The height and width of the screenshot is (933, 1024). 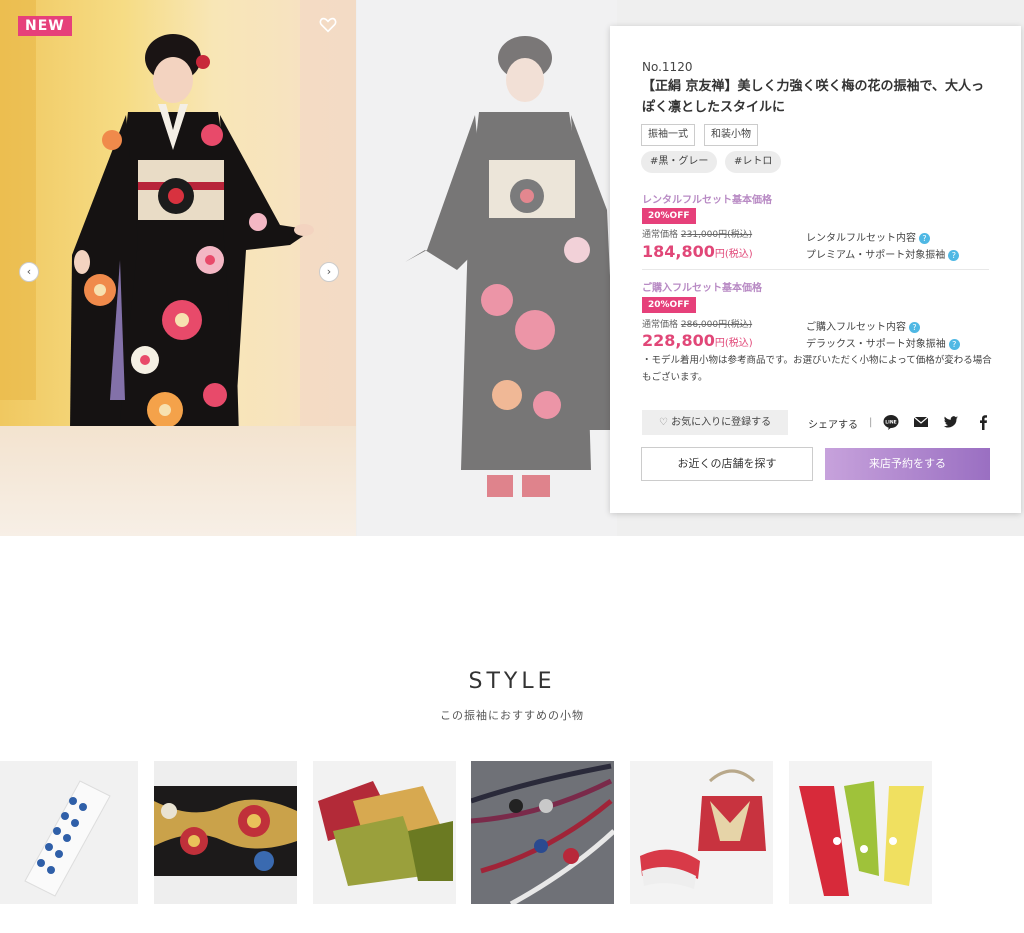 I want to click on obi-image, so click(x=225, y=831).